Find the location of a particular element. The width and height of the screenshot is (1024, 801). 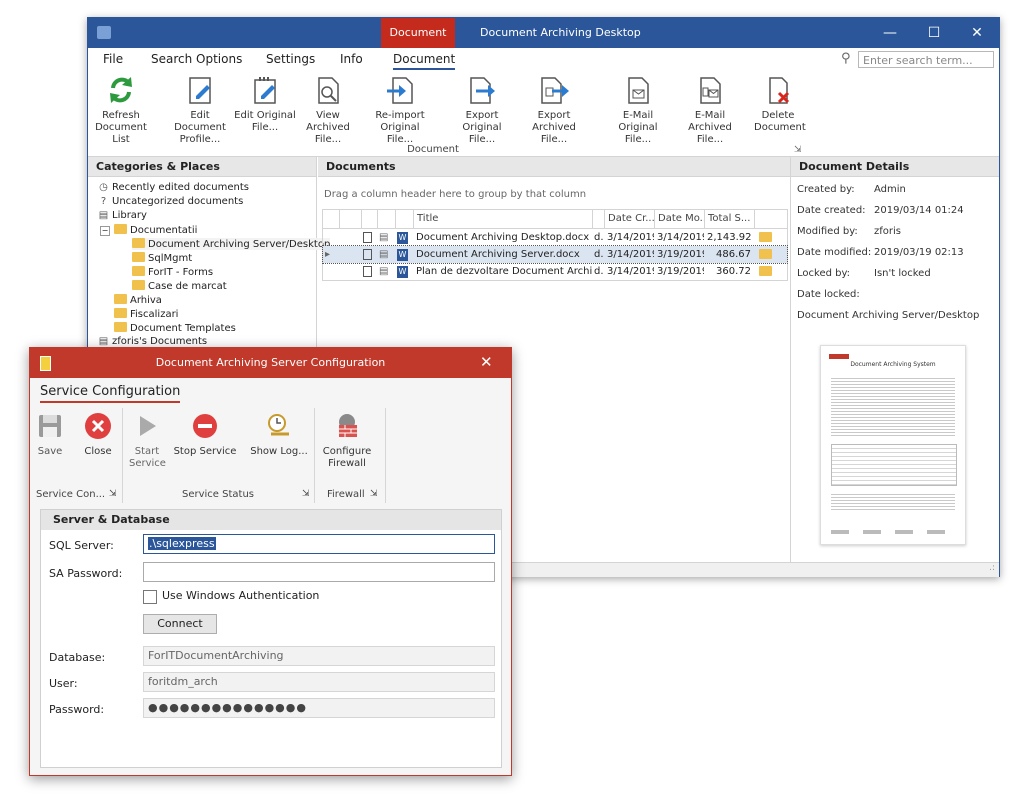

menu-file: File is located at coordinates (113, 59).